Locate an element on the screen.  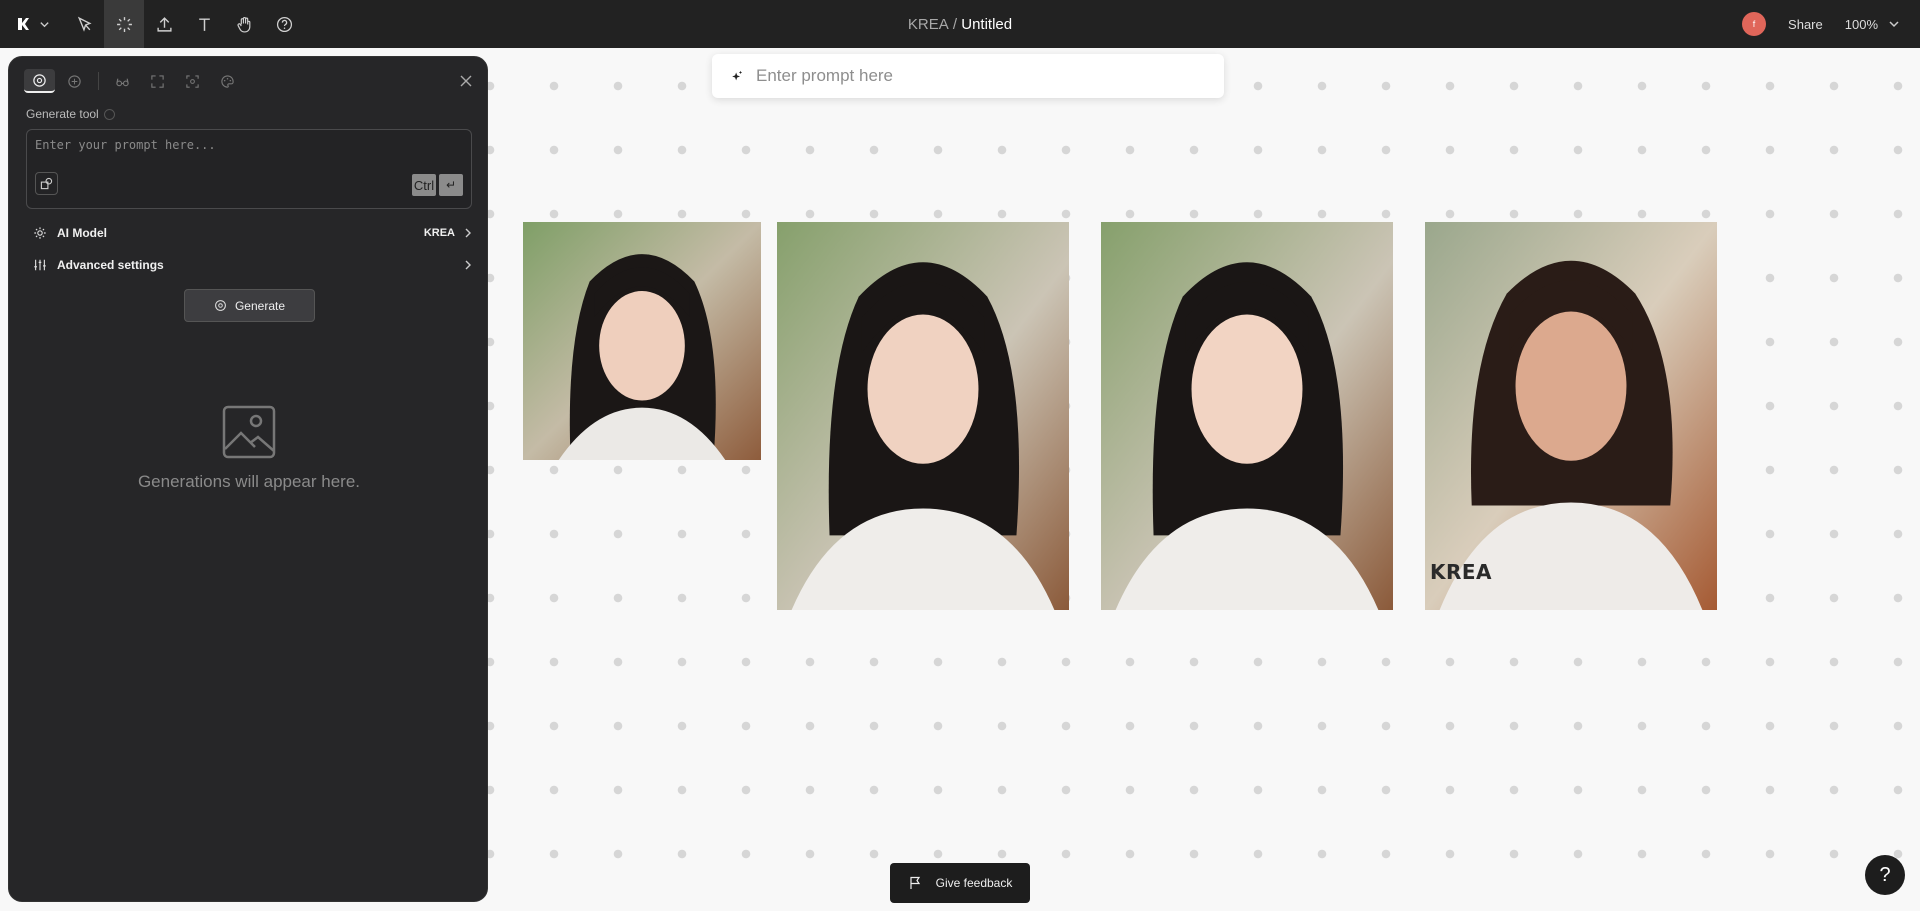
generate-tool-button is located at coordinates (124, 24).